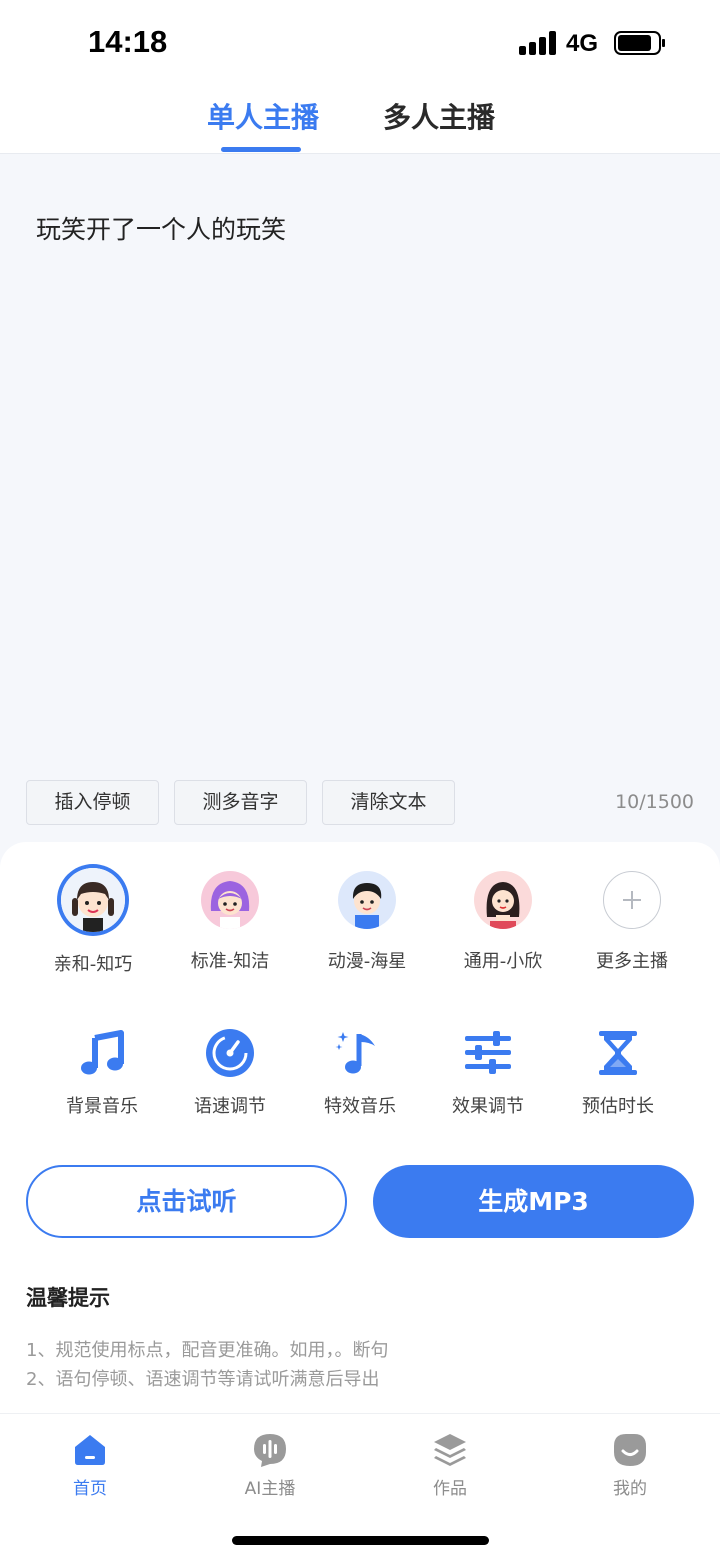 Image resolution: width=720 pixels, height=1558 pixels. What do you see at coordinates (207, 1350) in the screenshot?
I see `tip-item: 1、规范使用标点，配音更准确。如用，。断句` at bounding box center [207, 1350].